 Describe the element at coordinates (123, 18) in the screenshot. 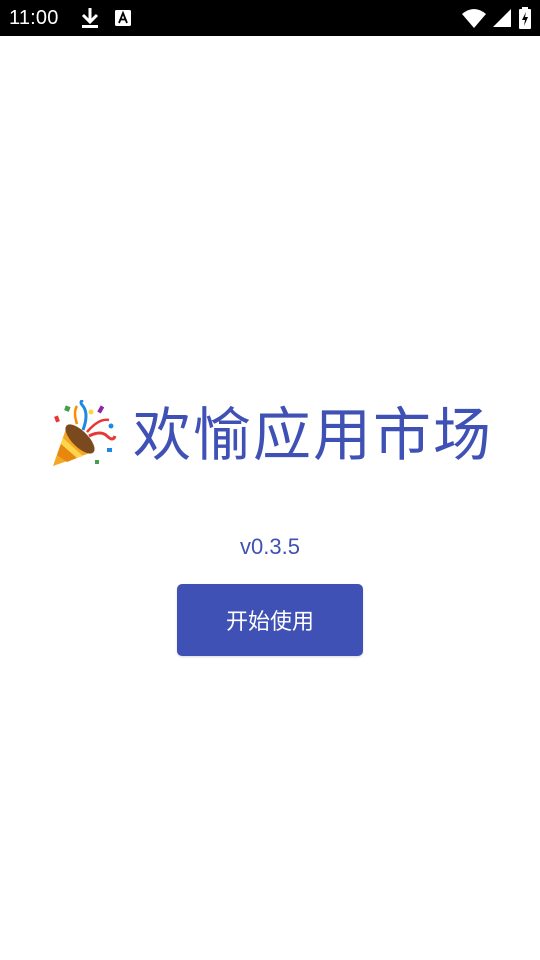

I see `notification-a-icon` at that location.